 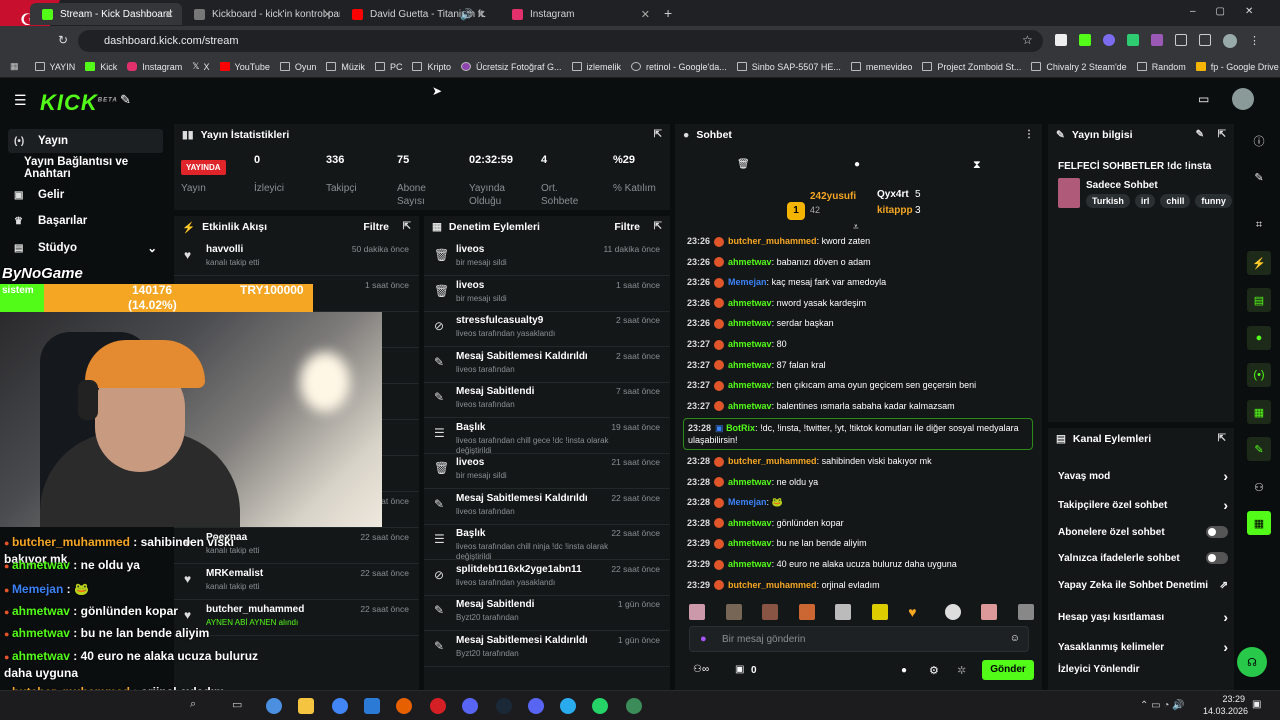 What do you see at coordinates (857, 164) in the screenshot?
I see `chat-bubble-icon: ●` at bounding box center [857, 164].